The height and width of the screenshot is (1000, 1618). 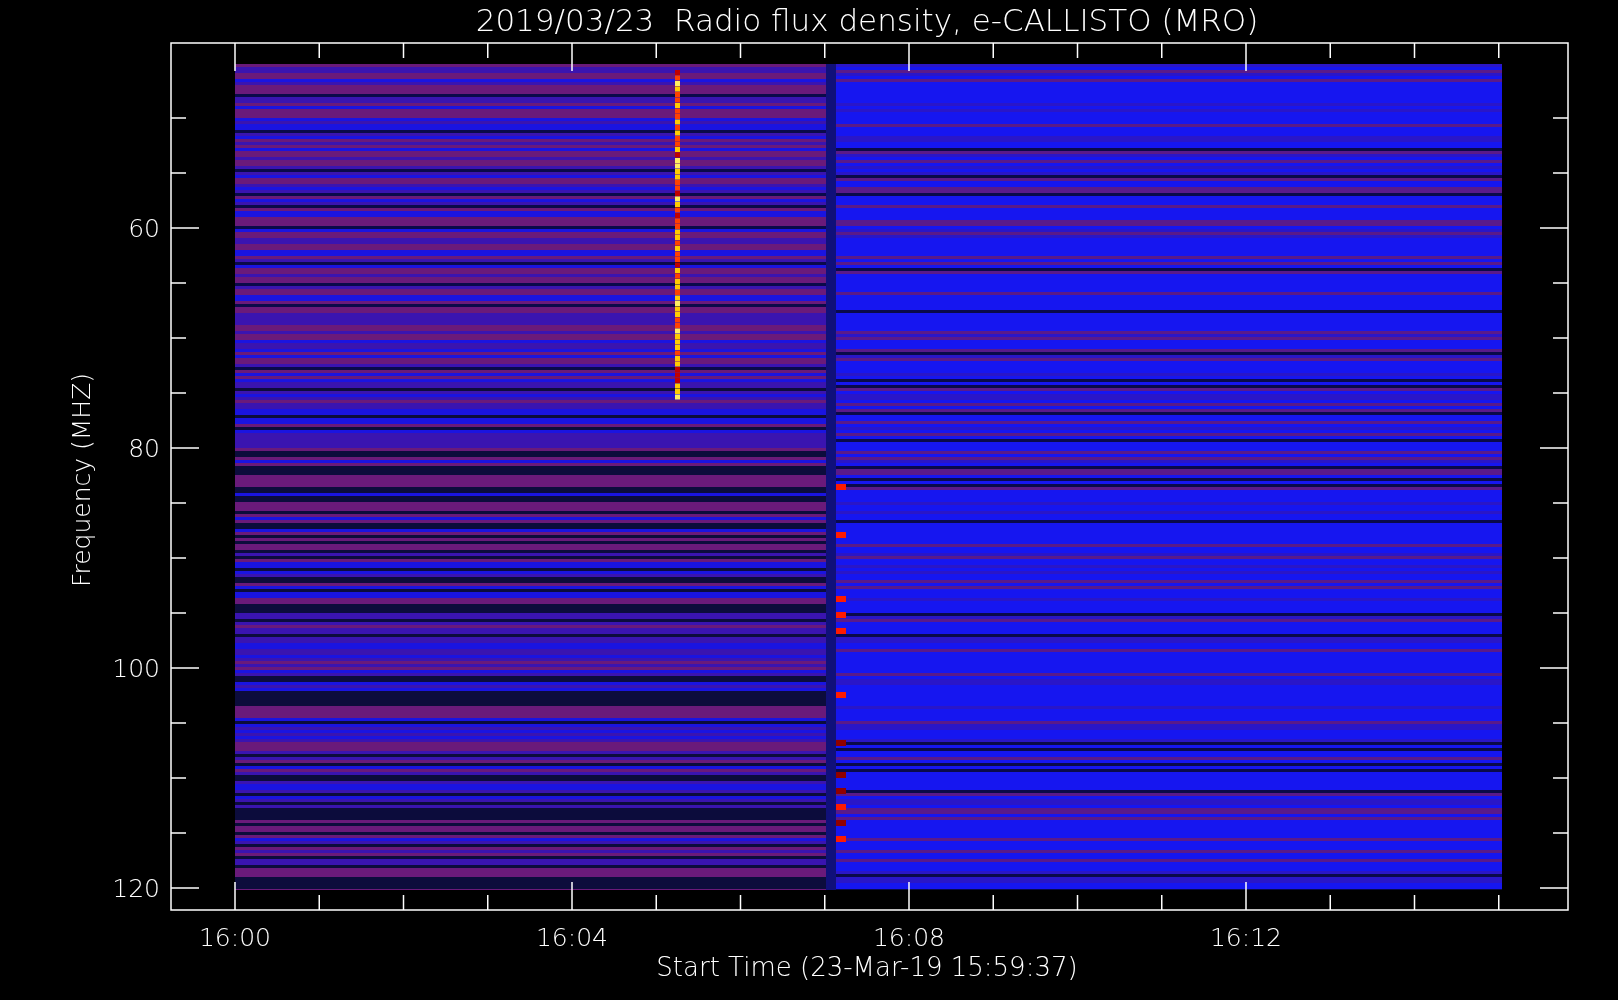 I want to click on x-axis-label: Start Time (23-Mar-19 15:59:37), so click(x=867, y=967).